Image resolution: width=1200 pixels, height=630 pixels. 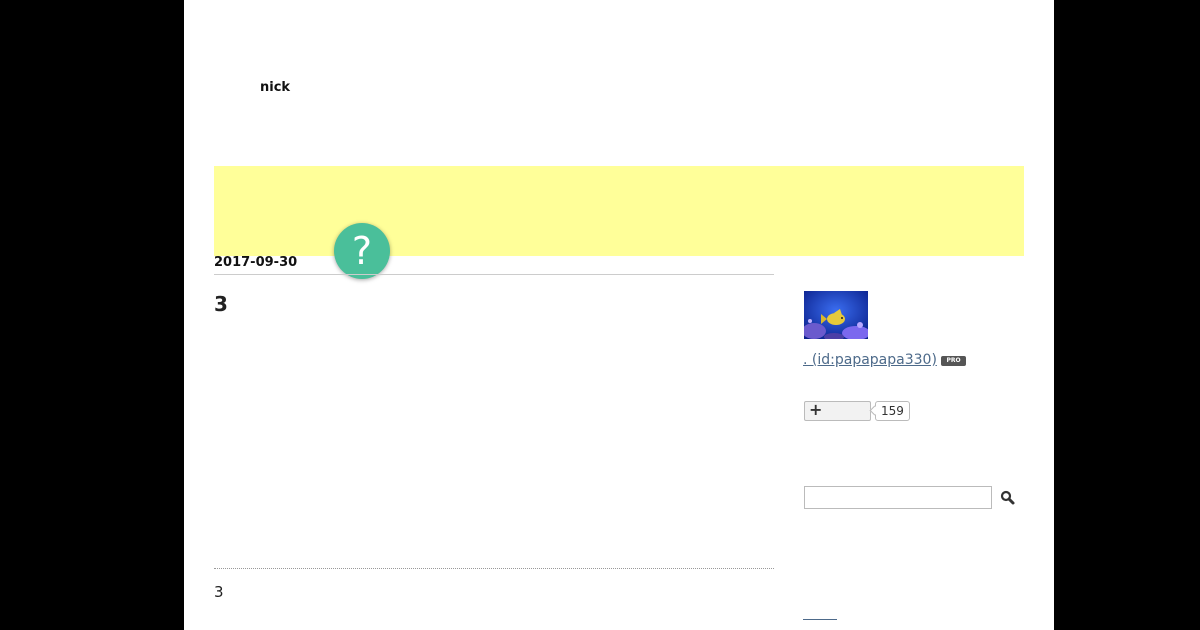 What do you see at coordinates (255, 262) in the screenshot?
I see `entry-date: 2017-09-30` at bounding box center [255, 262].